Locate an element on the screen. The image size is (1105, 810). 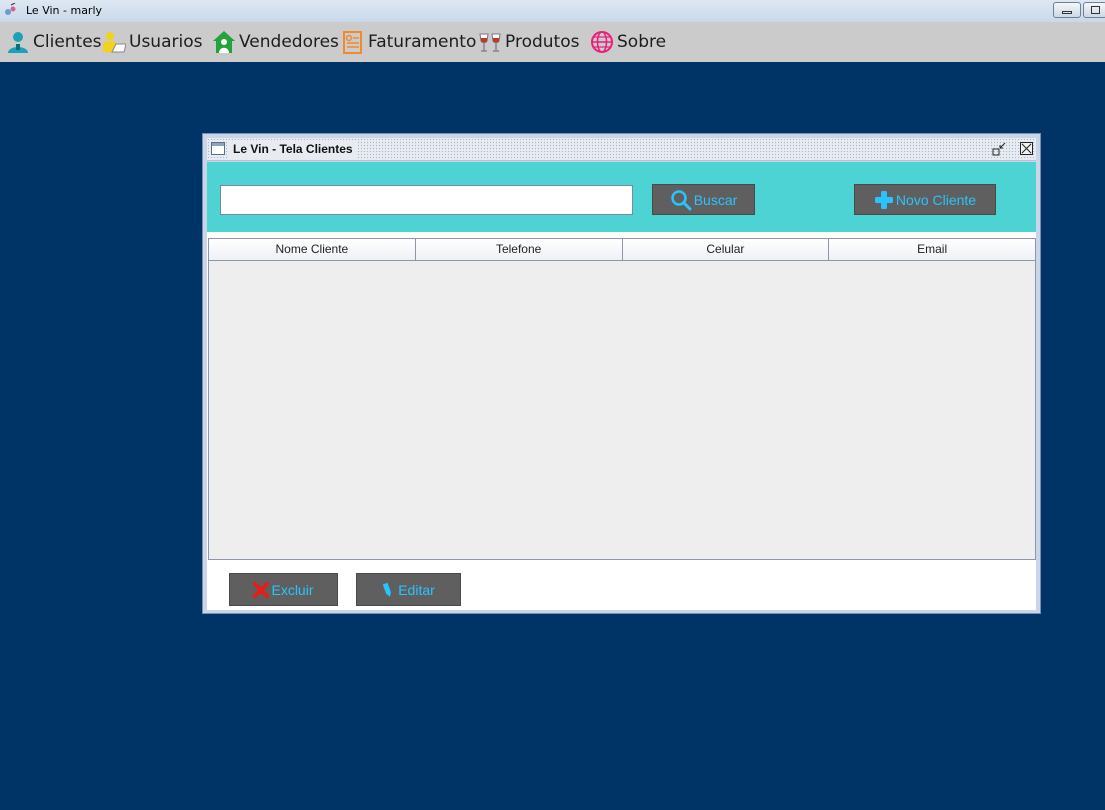
menu-faturamento: Faturamento is located at coordinates (408, 42).